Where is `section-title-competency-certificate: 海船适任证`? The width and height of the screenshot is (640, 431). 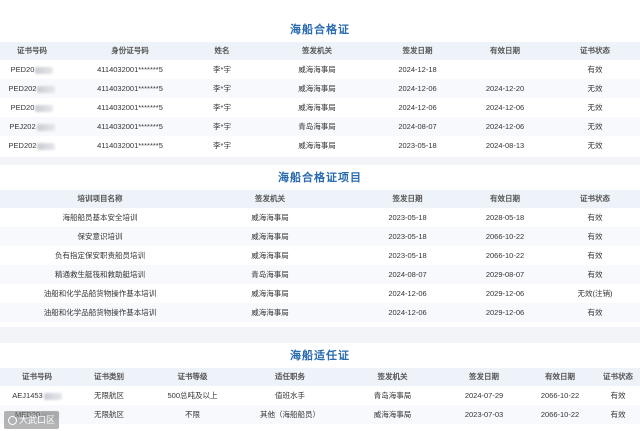
section-title-competency-certificate: 海船适任证 is located at coordinates (320, 356).